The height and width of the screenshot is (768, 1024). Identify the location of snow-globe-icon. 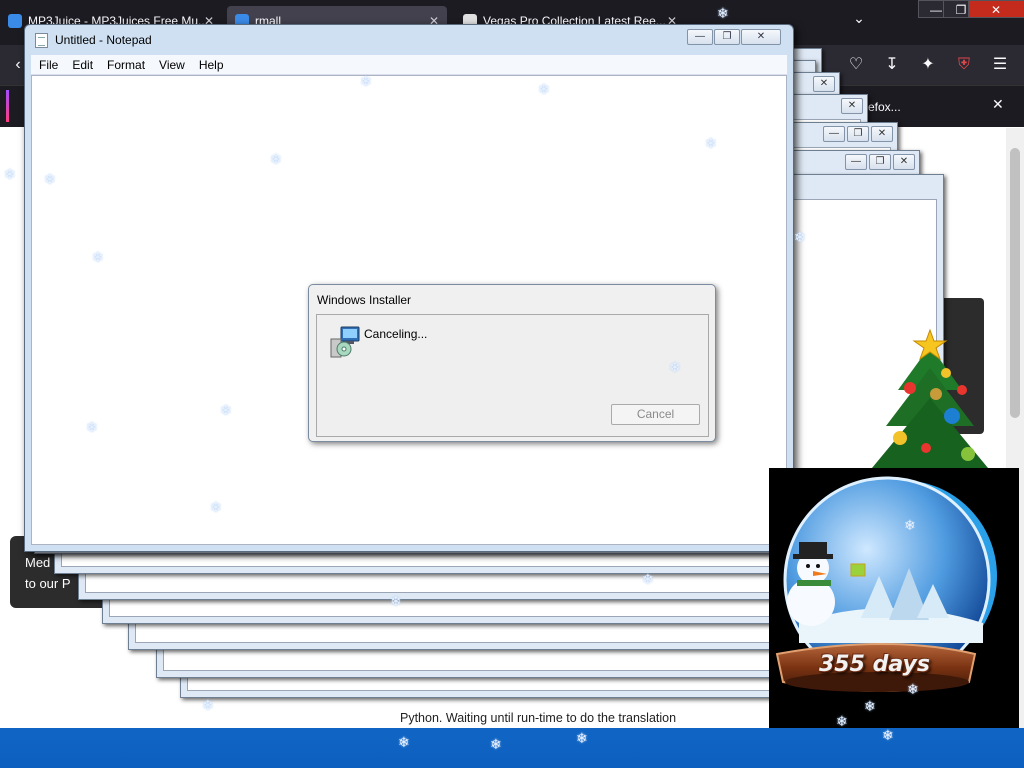
(886, 584).